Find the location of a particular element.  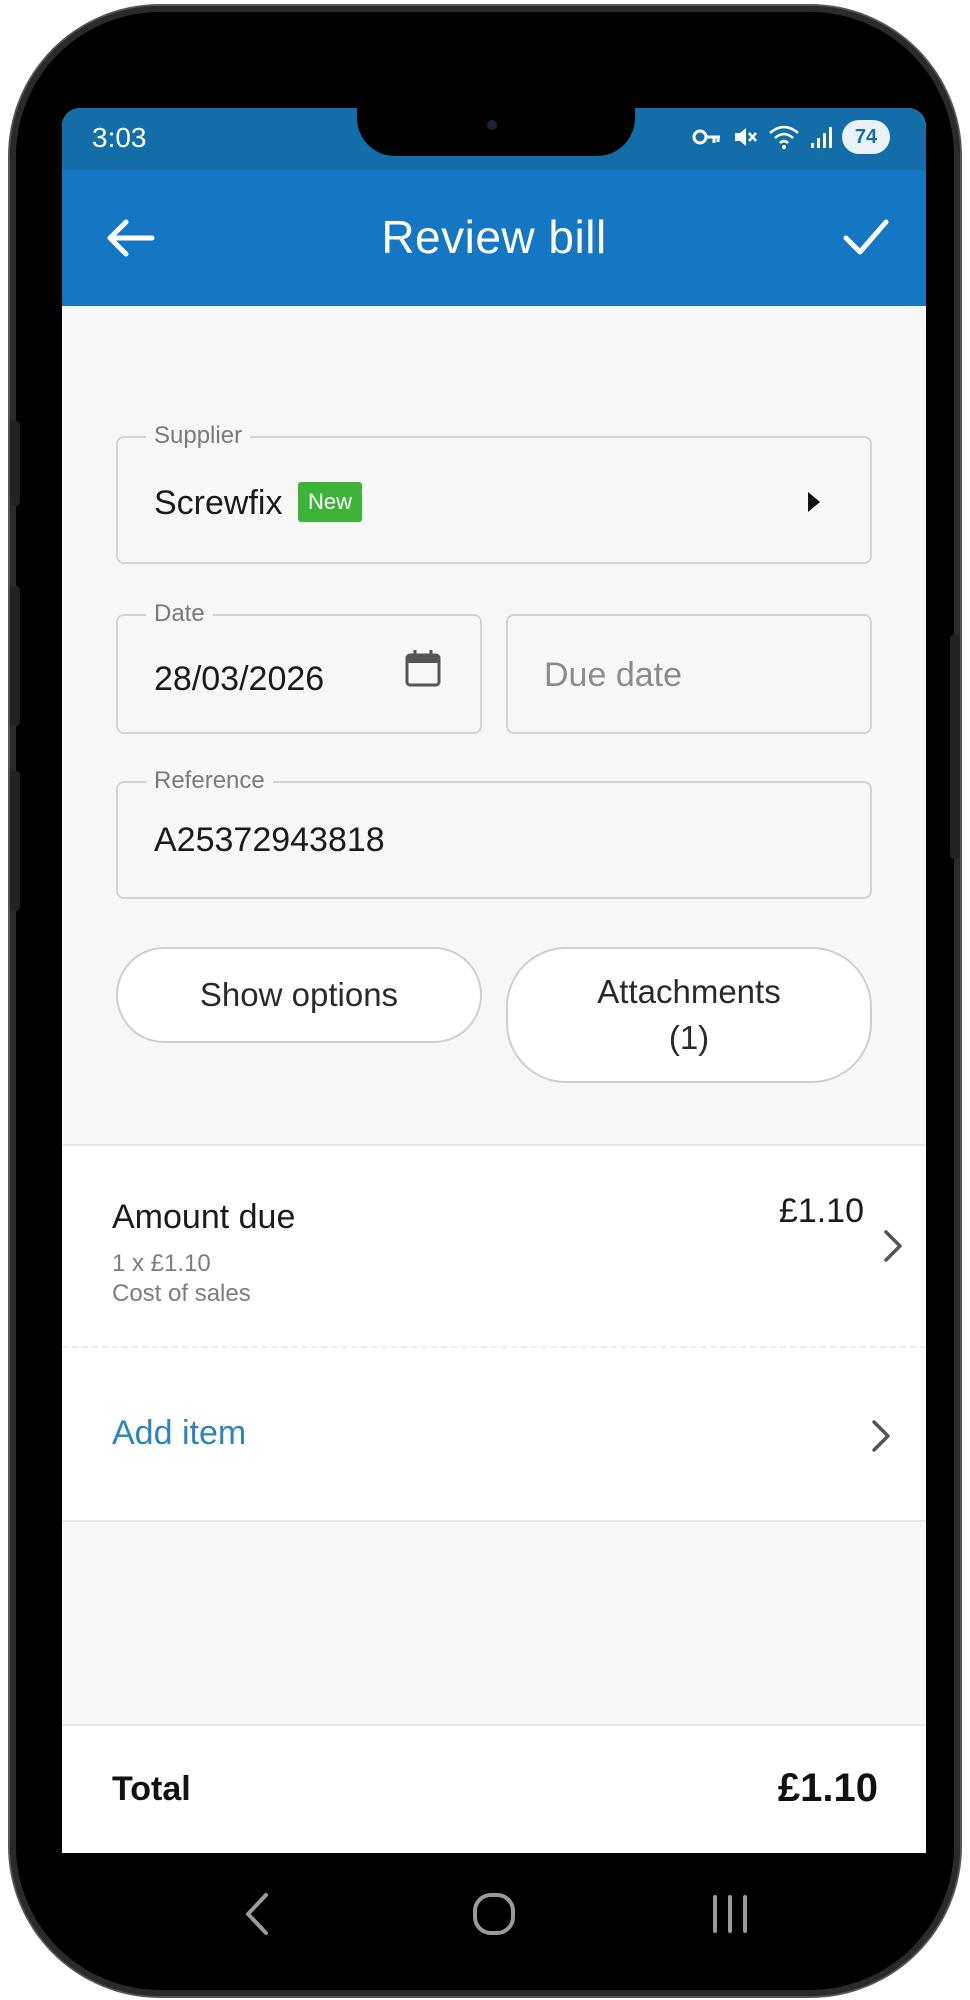

supplier-value: Screwfix is located at coordinates (218, 503).